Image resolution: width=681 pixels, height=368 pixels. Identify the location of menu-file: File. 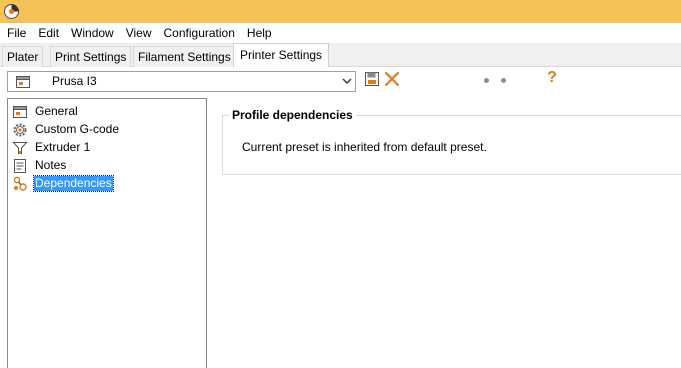
(16, 33).